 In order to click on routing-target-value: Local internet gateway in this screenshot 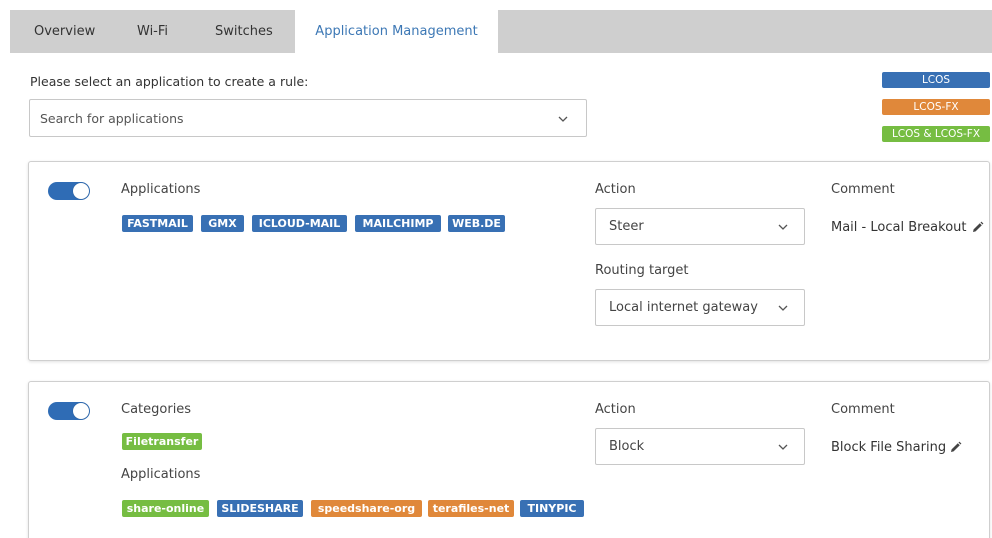, I will do `click(683, 307)`.